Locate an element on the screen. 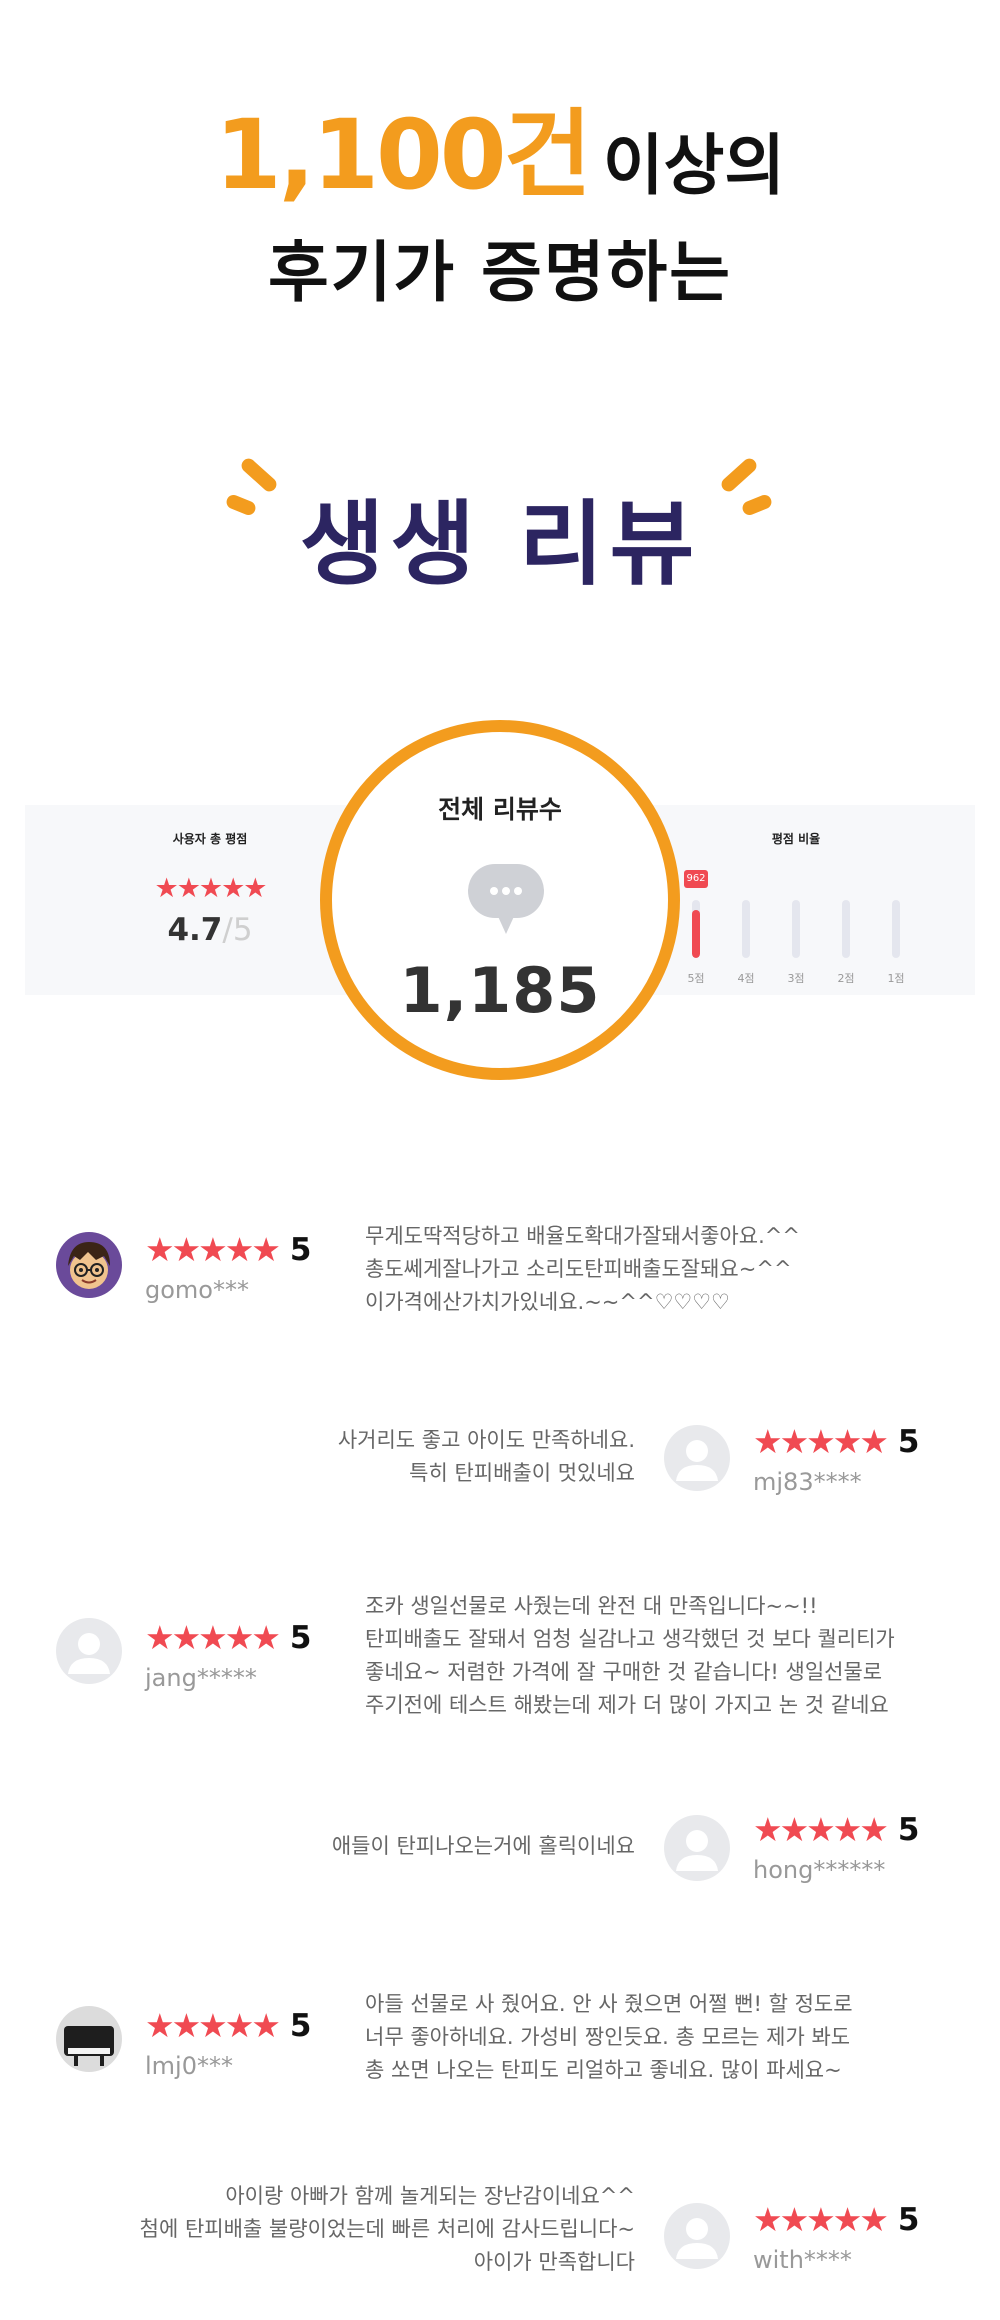 The width and height of the screenshot is (1000, 2320). average-stars: ★★★★★ is located at coordinates (210, 888).